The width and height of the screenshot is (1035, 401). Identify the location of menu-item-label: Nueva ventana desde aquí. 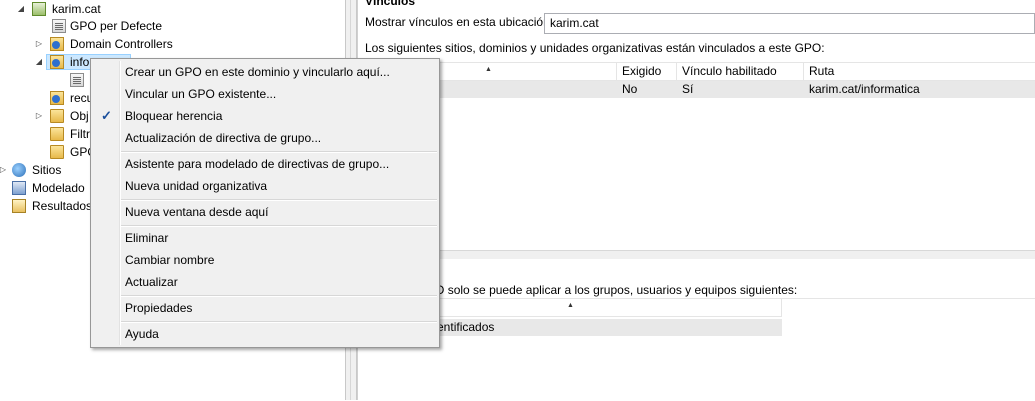
(197, 212).